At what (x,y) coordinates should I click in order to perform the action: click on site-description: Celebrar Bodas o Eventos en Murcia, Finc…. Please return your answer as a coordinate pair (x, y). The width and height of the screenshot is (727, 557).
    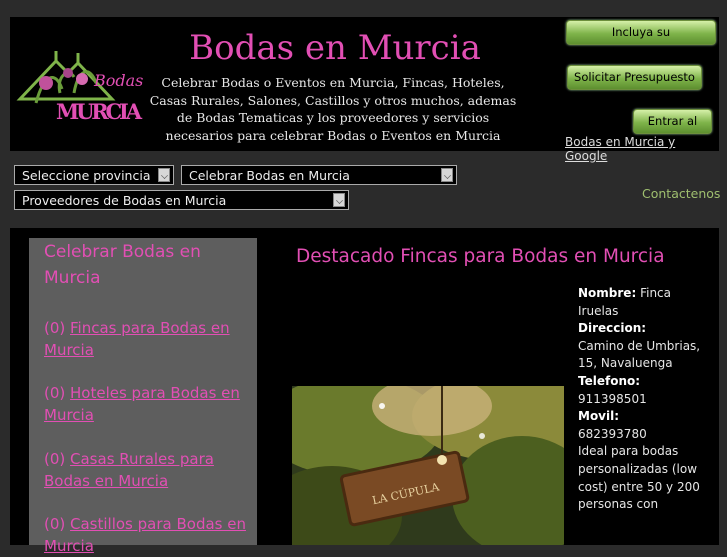
    Looking at the image, I should click on (333, 109).